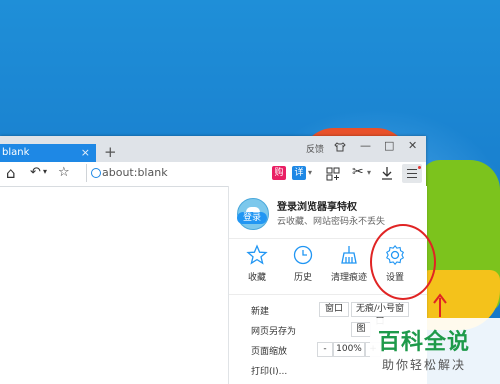  I want to click on login-subtitle: 云收藏、网站密码永不丢失, so click(331, 222).